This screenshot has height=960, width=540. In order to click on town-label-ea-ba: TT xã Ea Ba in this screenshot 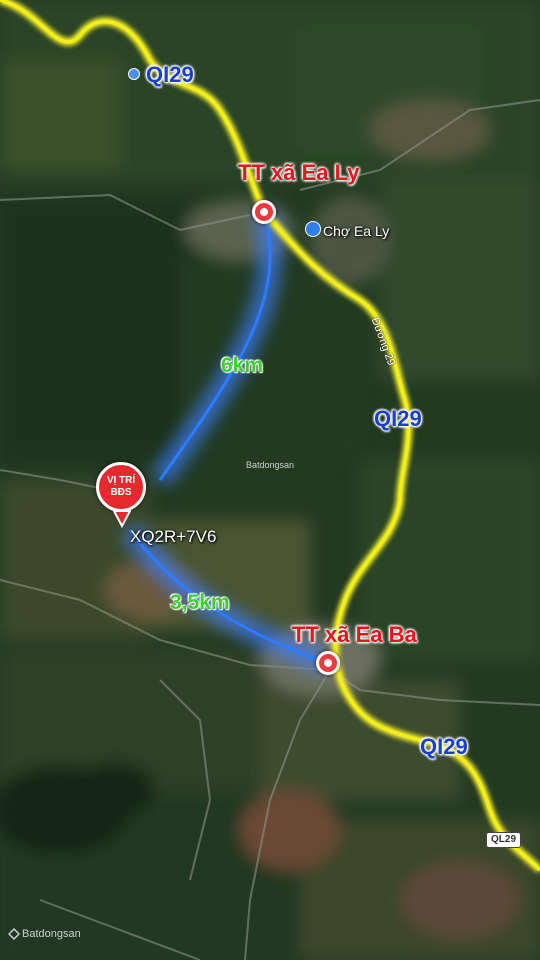, I will do `click(354, 634)`.